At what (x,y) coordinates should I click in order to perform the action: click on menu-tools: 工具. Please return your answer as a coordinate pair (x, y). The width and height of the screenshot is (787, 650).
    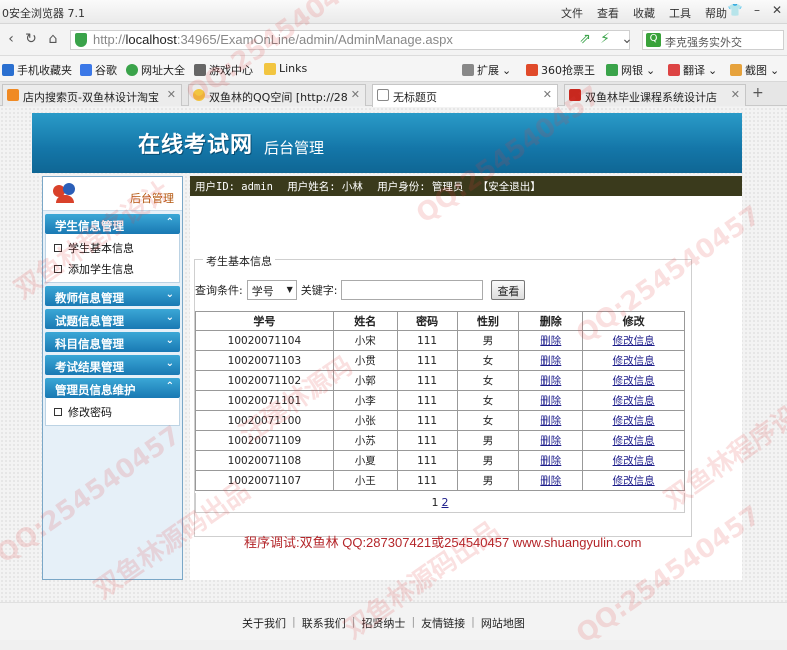
    Looking at the image, I should click on (680, 13).